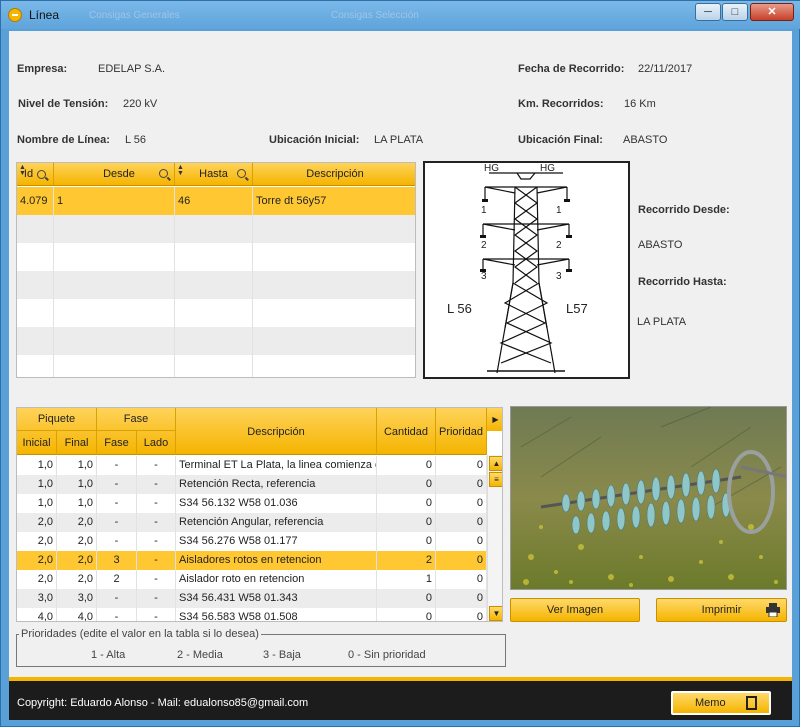  What do you see at coordinates (276, 484) in the screenshot?
I see `table-cell: Retención Recta, referencia` at bounding box center [276, 484].